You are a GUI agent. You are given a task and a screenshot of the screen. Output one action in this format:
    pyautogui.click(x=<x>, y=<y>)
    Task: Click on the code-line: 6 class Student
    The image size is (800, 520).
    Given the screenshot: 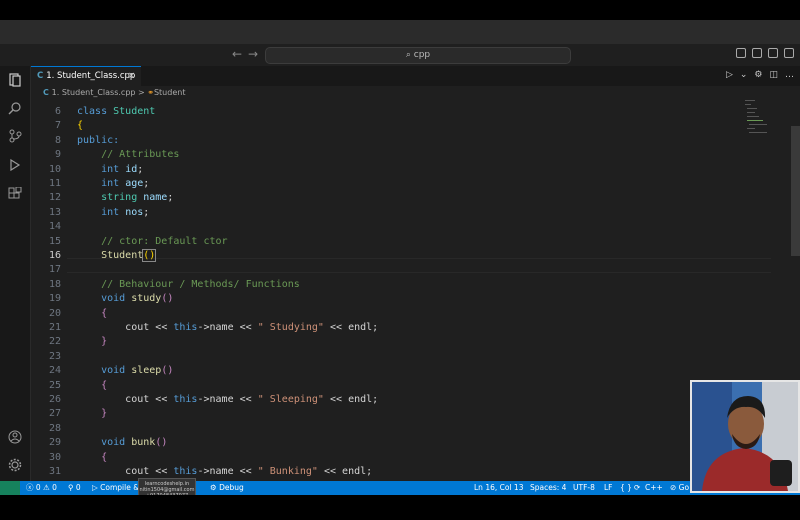 What is the action you would take?
    pyautogui.click(x=105, y=111)
    